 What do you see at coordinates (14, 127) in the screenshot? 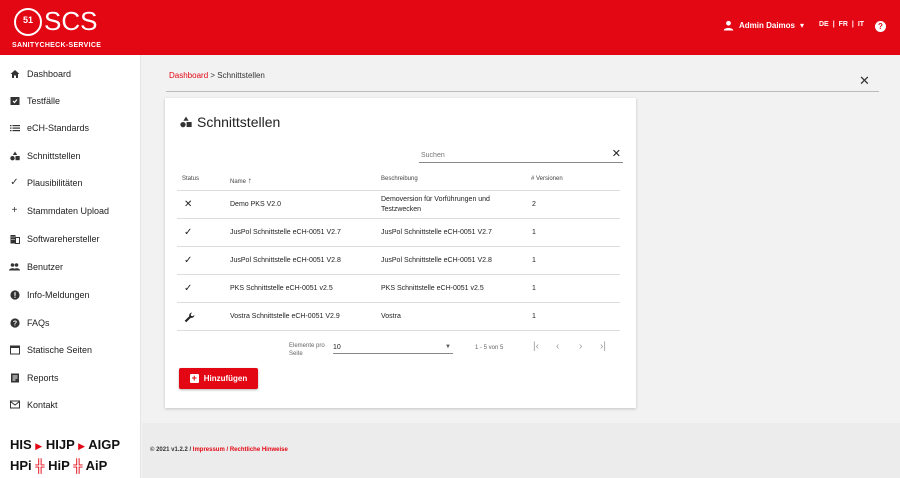
I see `list-icon` at bounding box center [14, 127].